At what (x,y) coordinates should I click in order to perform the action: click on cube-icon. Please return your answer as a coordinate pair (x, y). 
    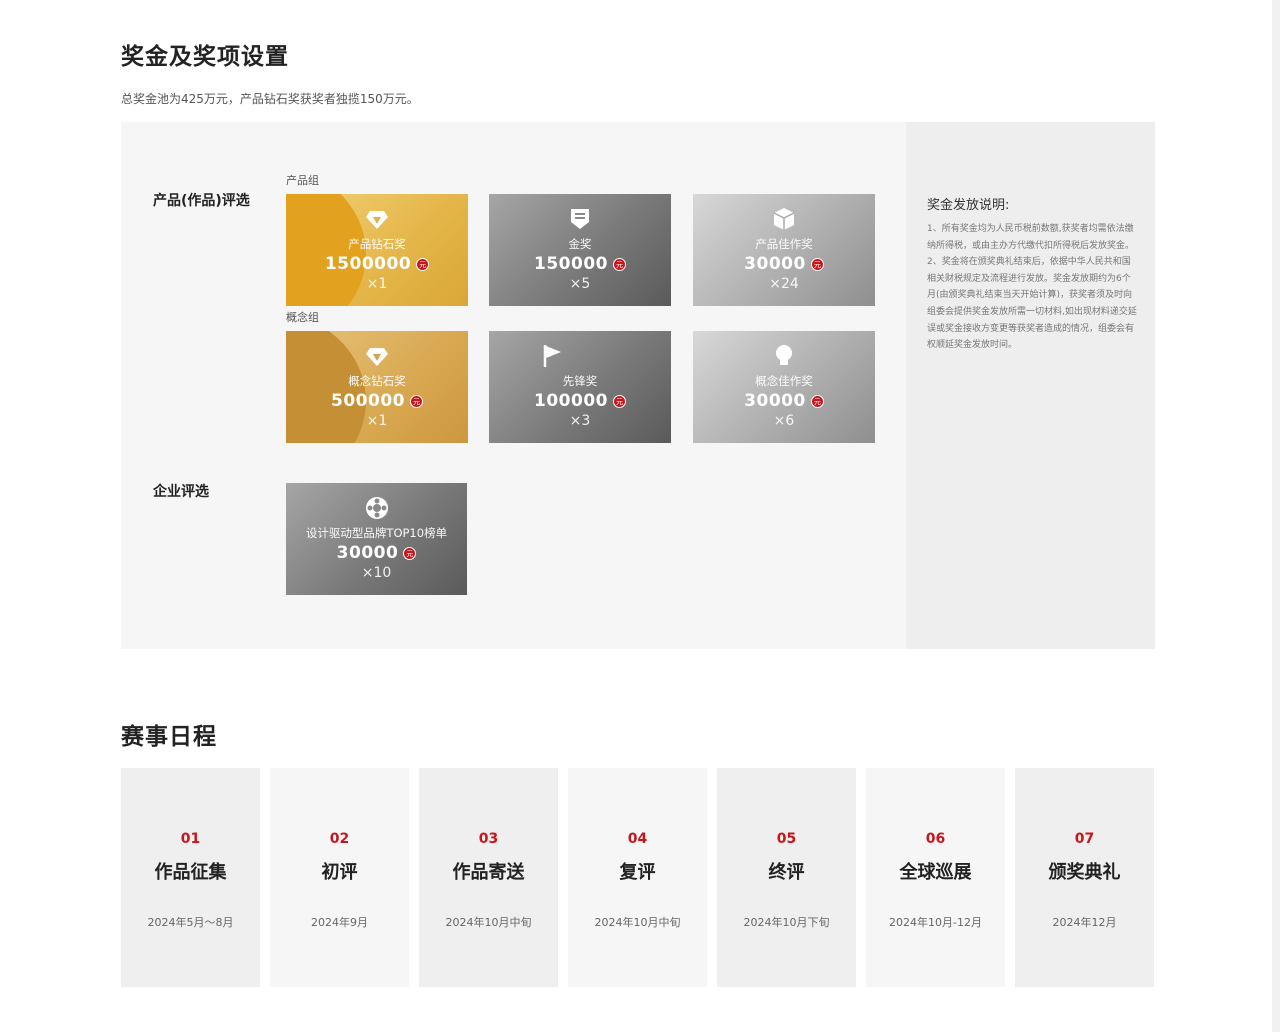
    Looking at the image, I should click on (784, 219).